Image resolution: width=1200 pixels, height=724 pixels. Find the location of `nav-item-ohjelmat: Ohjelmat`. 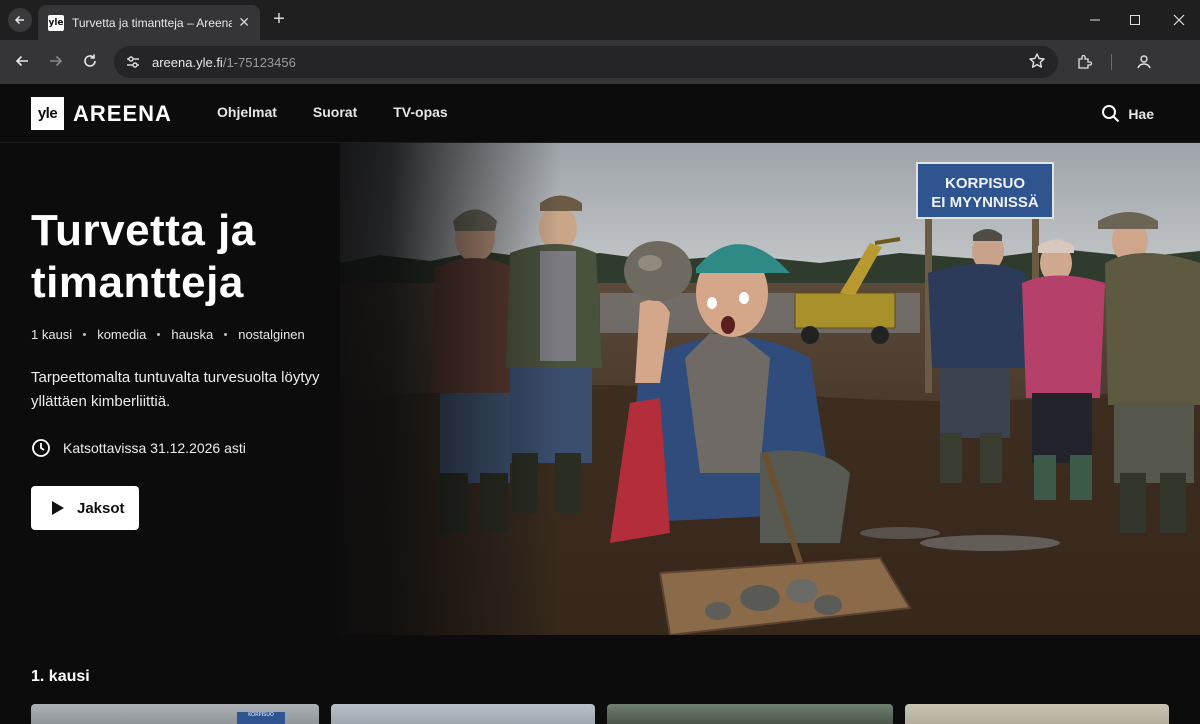

nav-item-ohjelmat: Ohjelmat is located at coordinates (247, 112).